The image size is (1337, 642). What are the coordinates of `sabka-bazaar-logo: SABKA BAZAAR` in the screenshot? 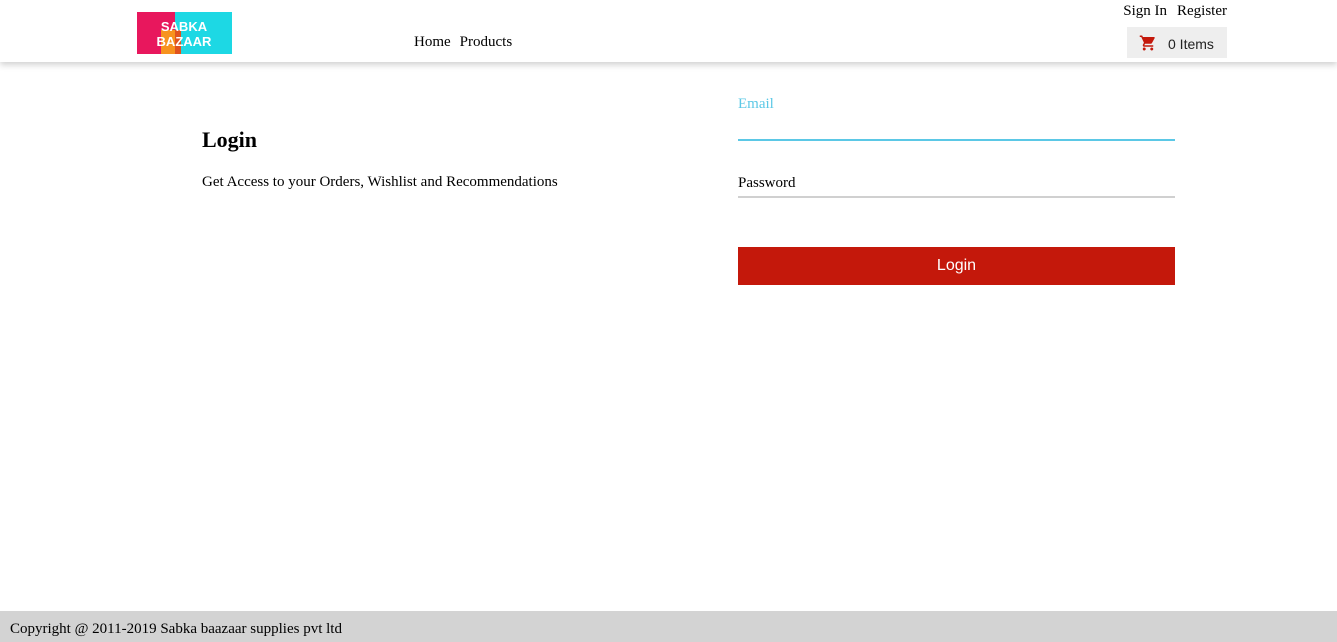 It's located at (184, 33).